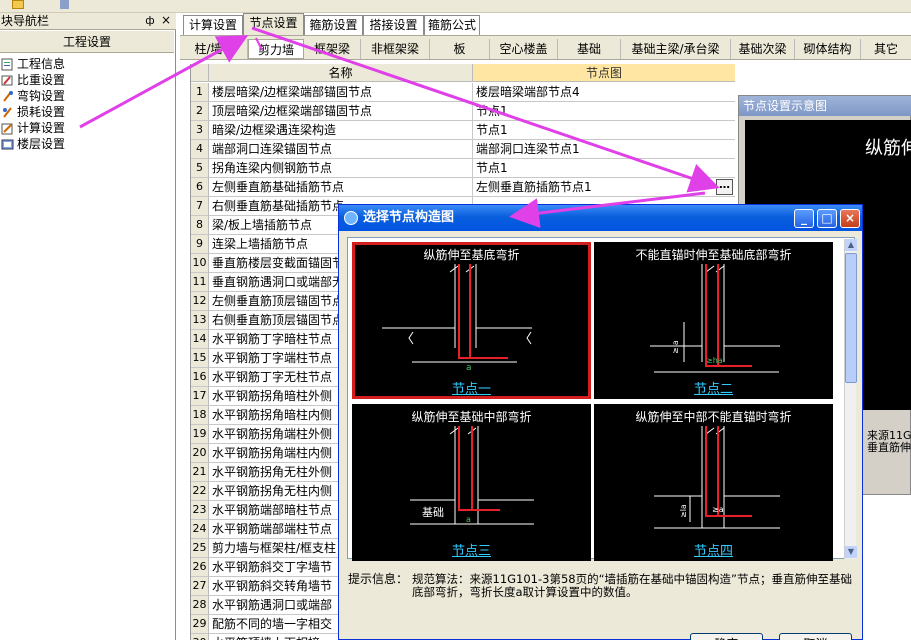 The height and width of the screenshot is (640, 911). What do you see at coordinates (200, 586) in the screenshot?
I see `row-number: 27` at bounding box center [200, 586].